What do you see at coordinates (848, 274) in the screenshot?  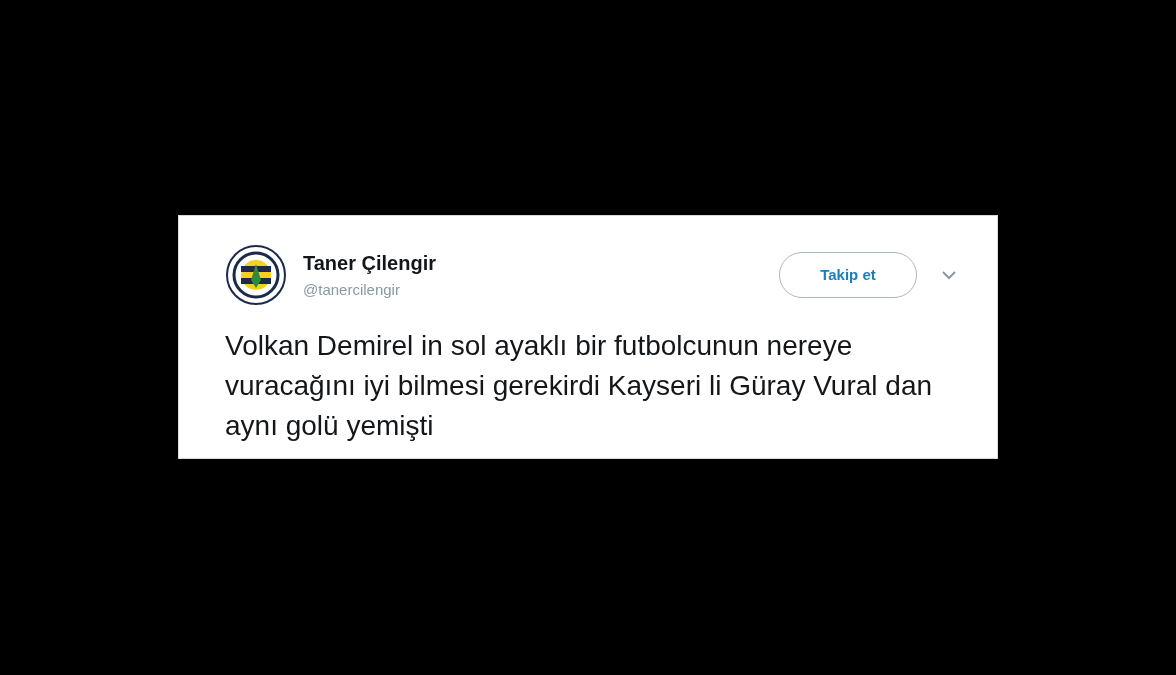 I see `follow-button: Takip et` at bounding box center [848, 274].